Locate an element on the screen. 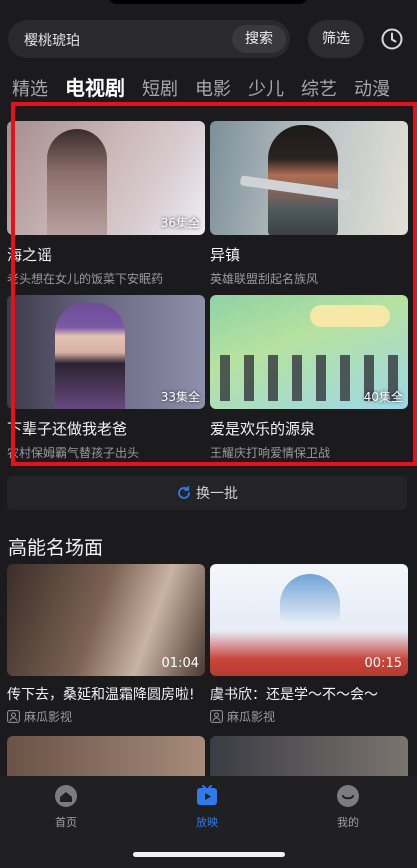 Image resolution: width=417 pixels, height=868 pixels. tab-variety: 综艺 is located at coordinates (319, 88).